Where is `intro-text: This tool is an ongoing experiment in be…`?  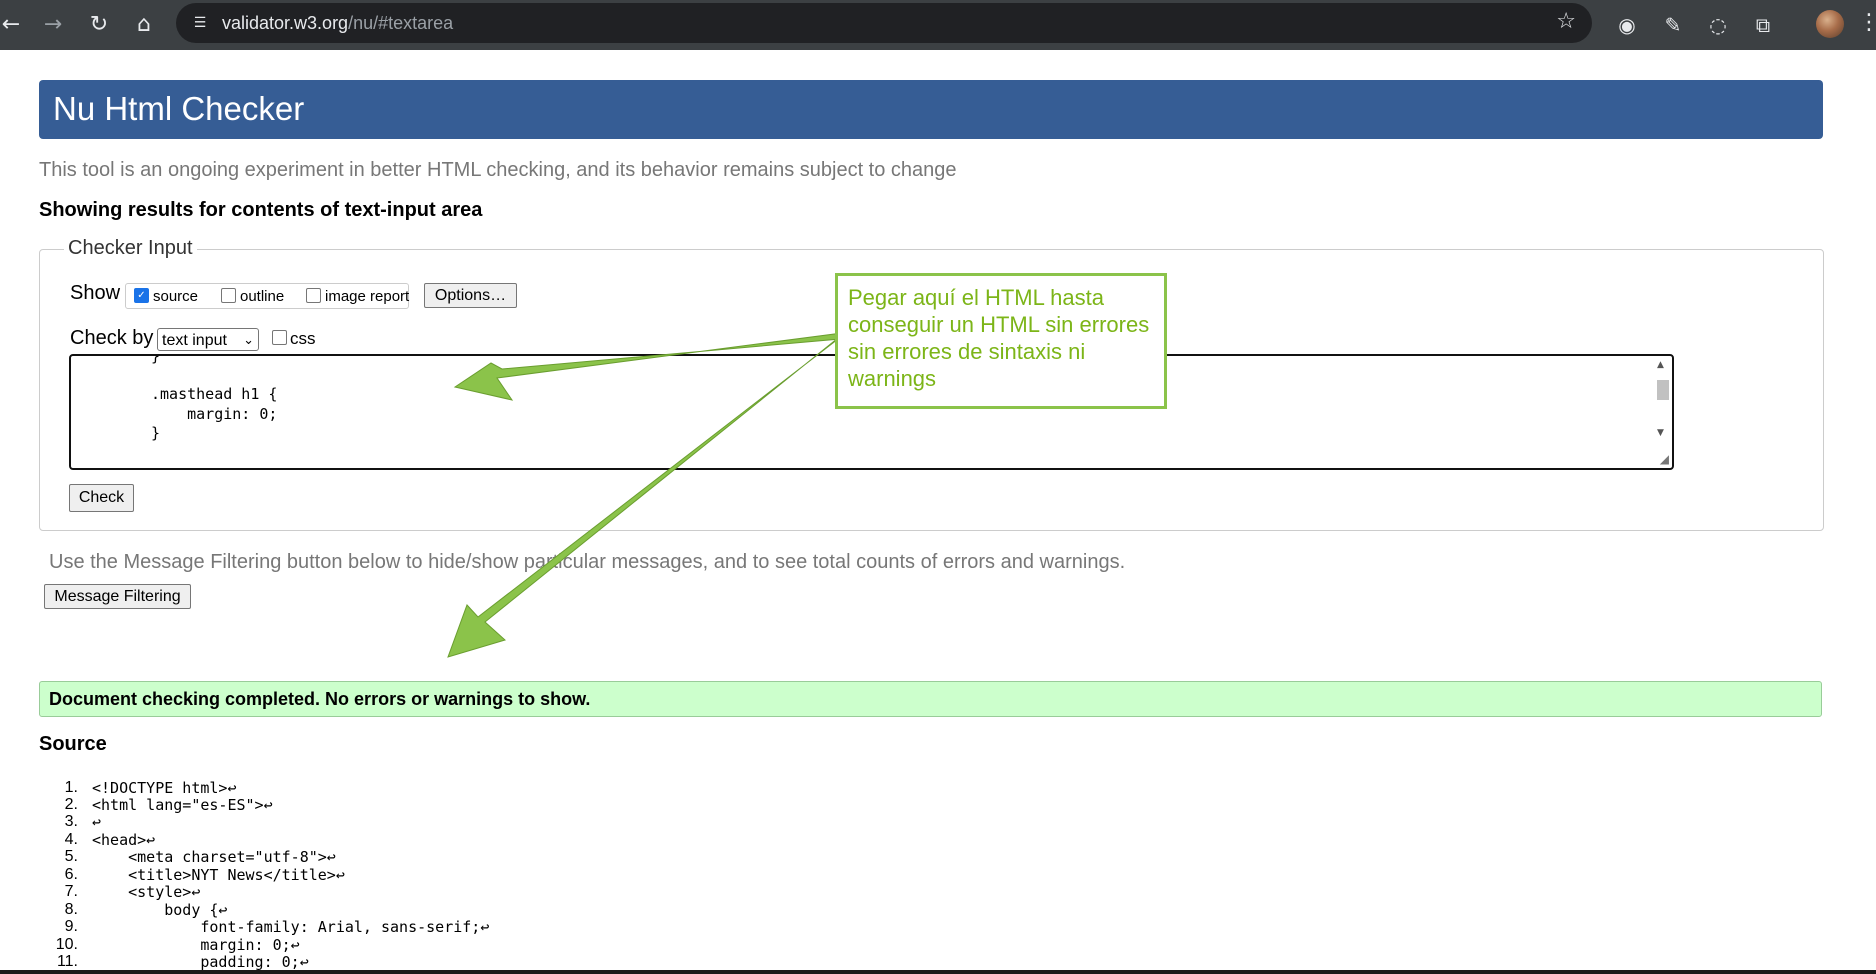 intro-text: This tool is an ongoing experiment in be… is located at coordinates (498, 170).